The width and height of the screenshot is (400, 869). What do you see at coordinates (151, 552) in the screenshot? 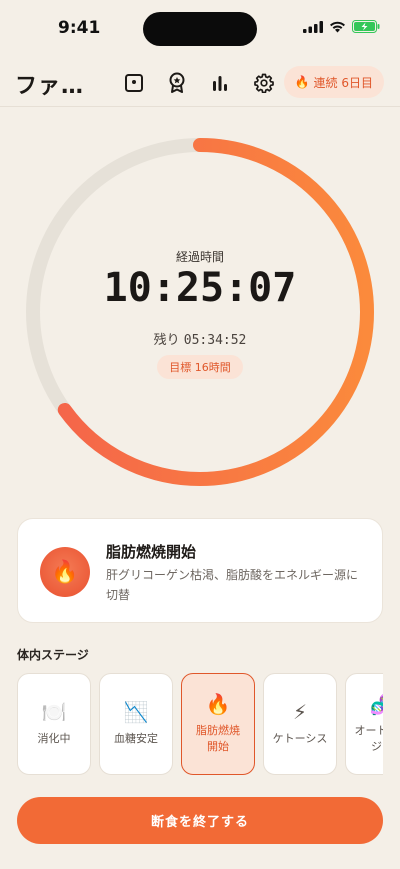
I see `current-stage-title: 脂肪燃焼開始` at bounding box center [151, 552].